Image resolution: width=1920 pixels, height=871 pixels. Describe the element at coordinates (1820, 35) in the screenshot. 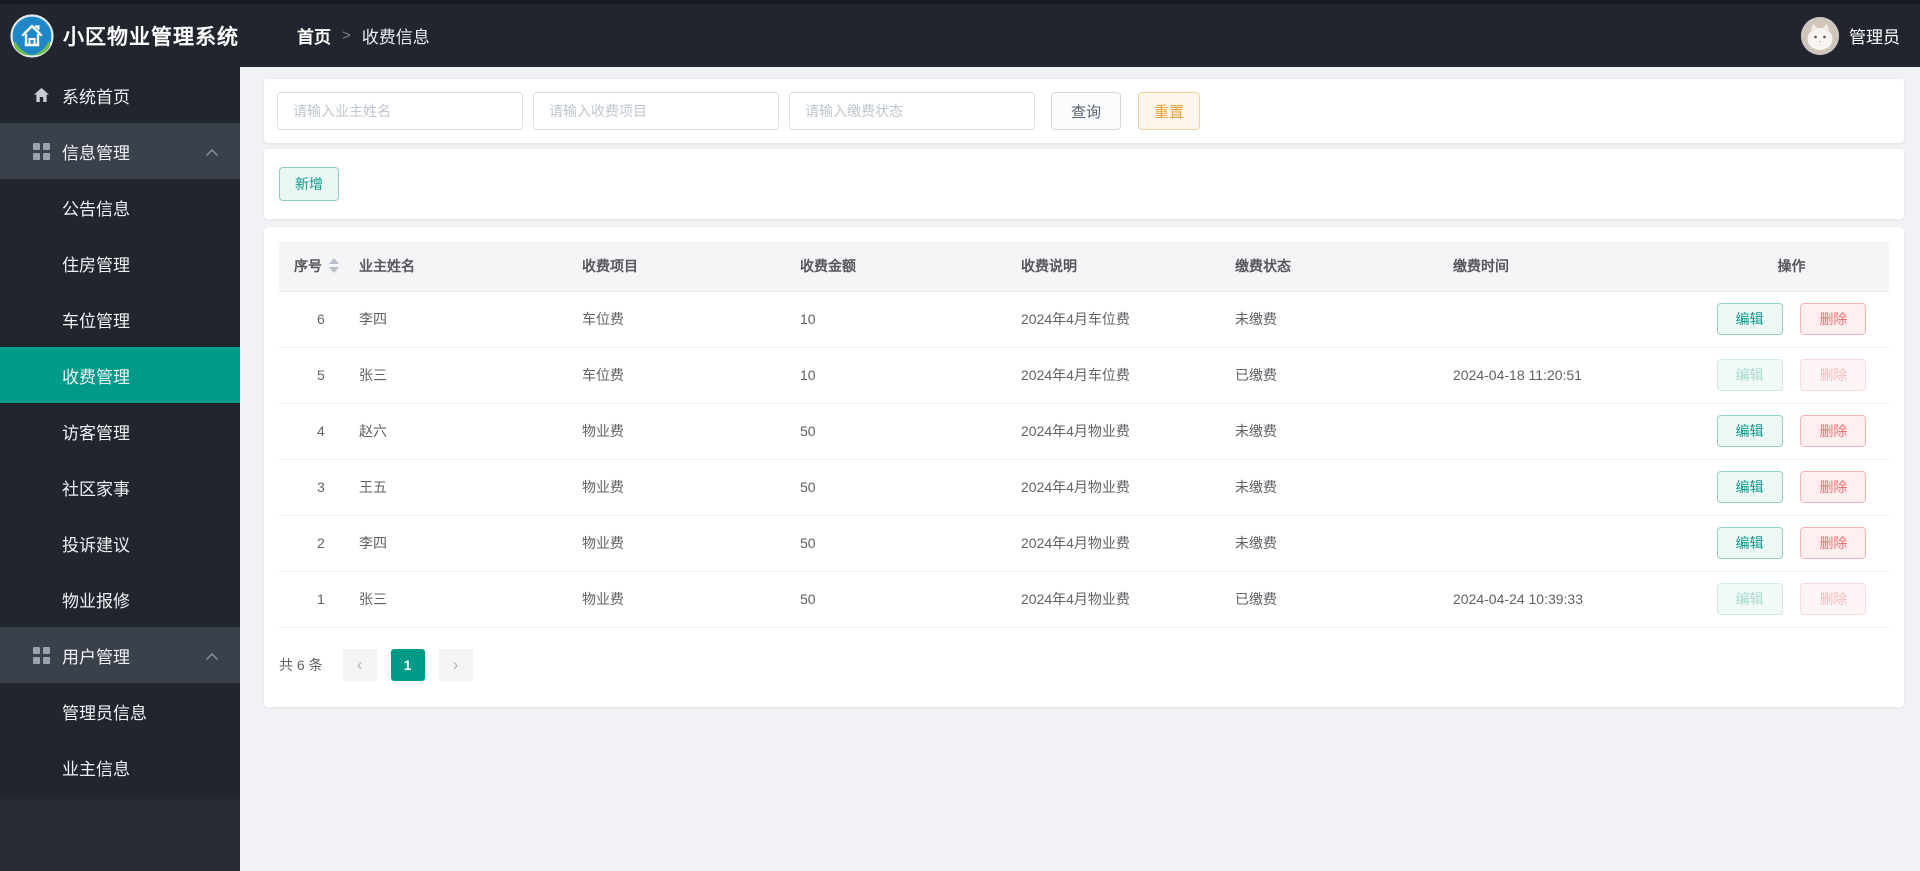

I see `avatar` at that location.